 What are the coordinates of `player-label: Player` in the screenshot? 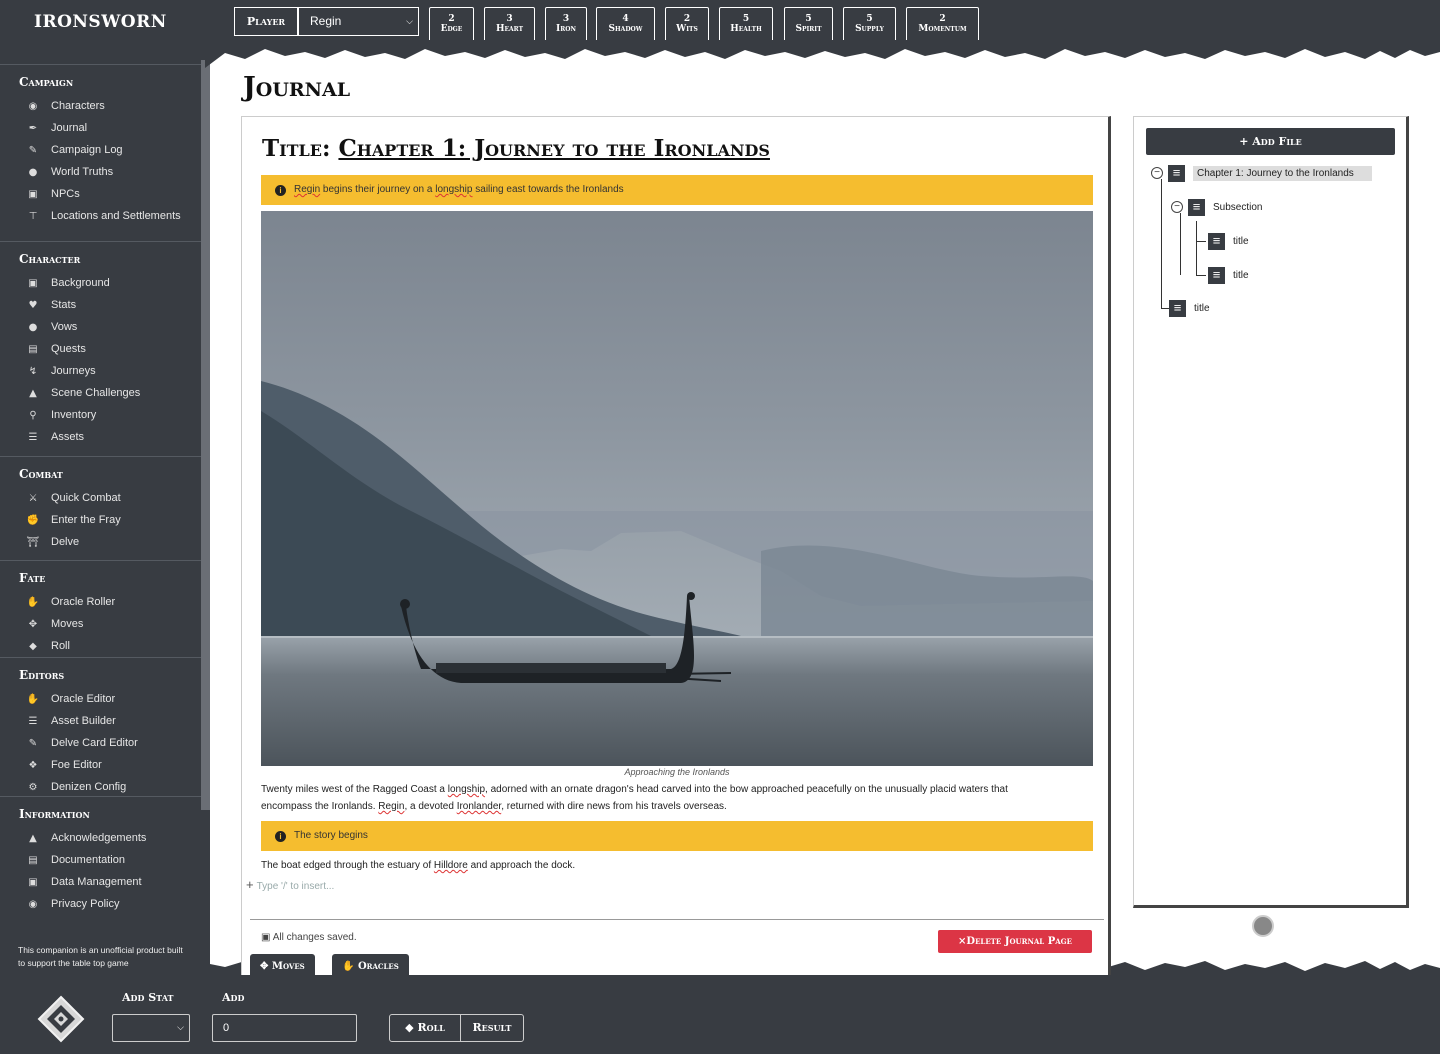 It's located at (266, 21).